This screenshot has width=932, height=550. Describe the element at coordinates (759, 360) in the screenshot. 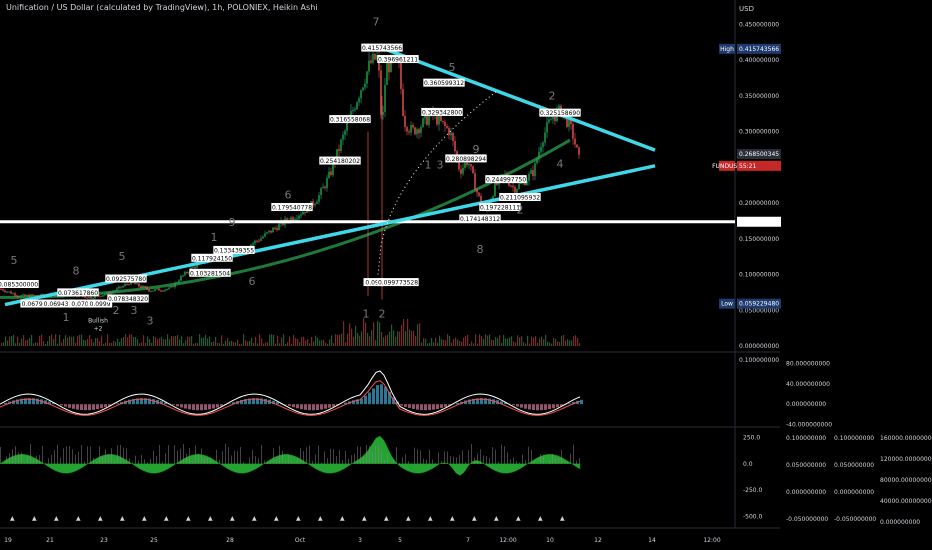

I see `osc1-left-tick: 0.100000000` at that location.